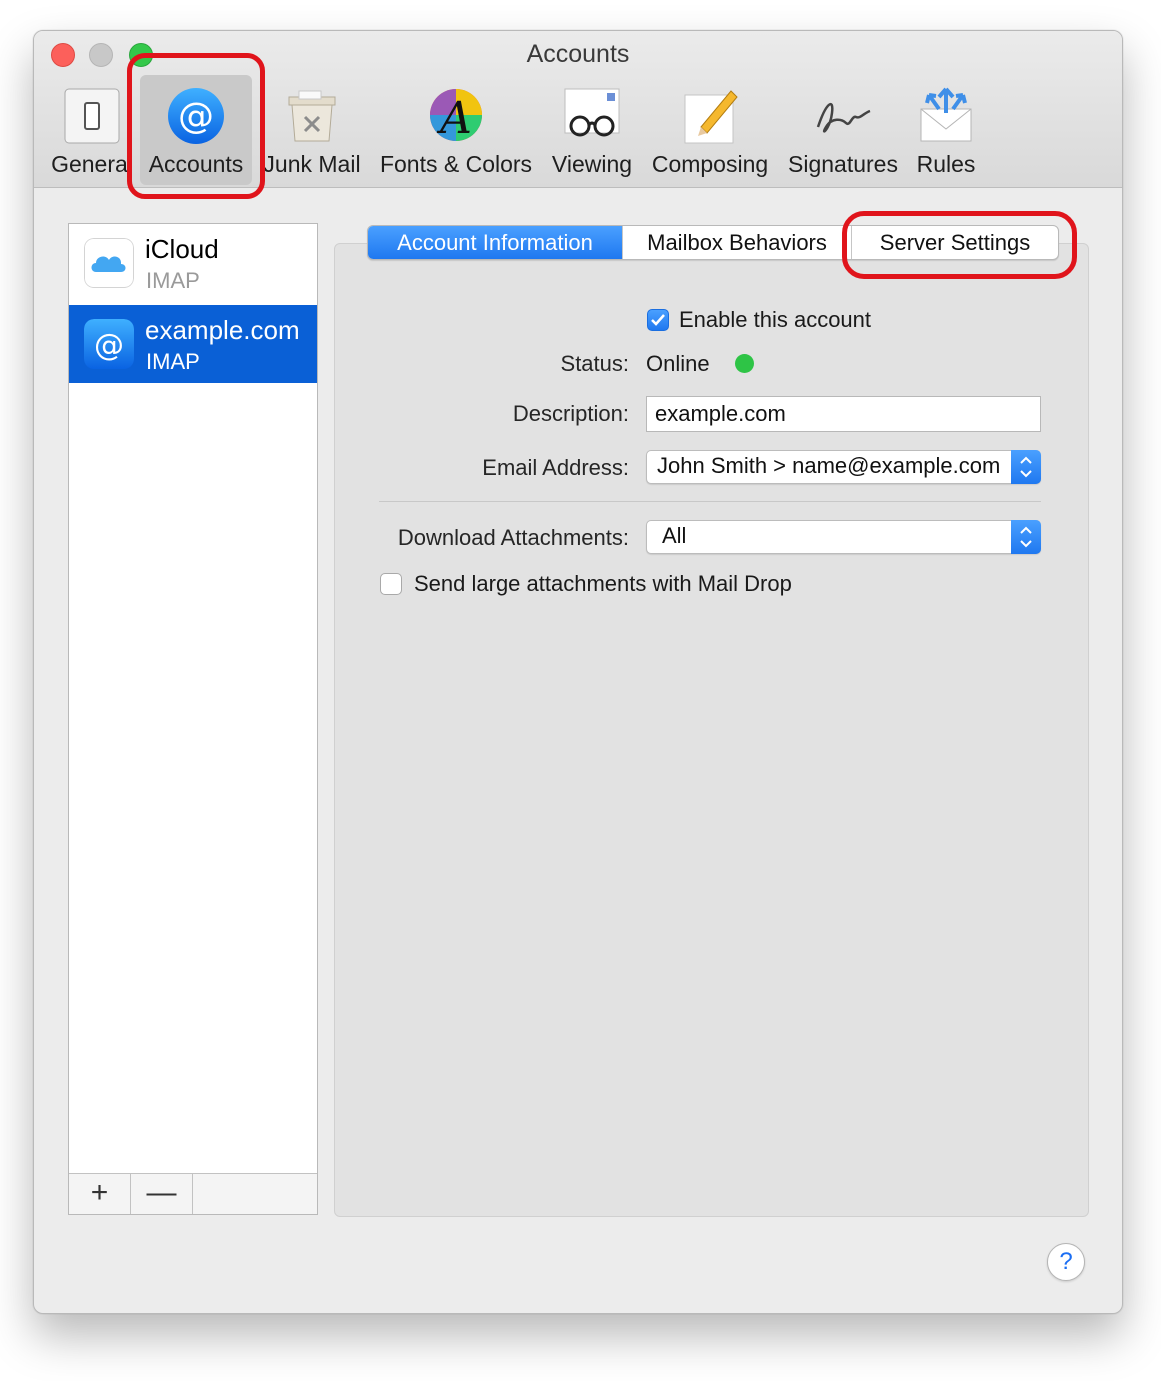  I want to click on accounts-list-footer: + —, so click(193, 1193).